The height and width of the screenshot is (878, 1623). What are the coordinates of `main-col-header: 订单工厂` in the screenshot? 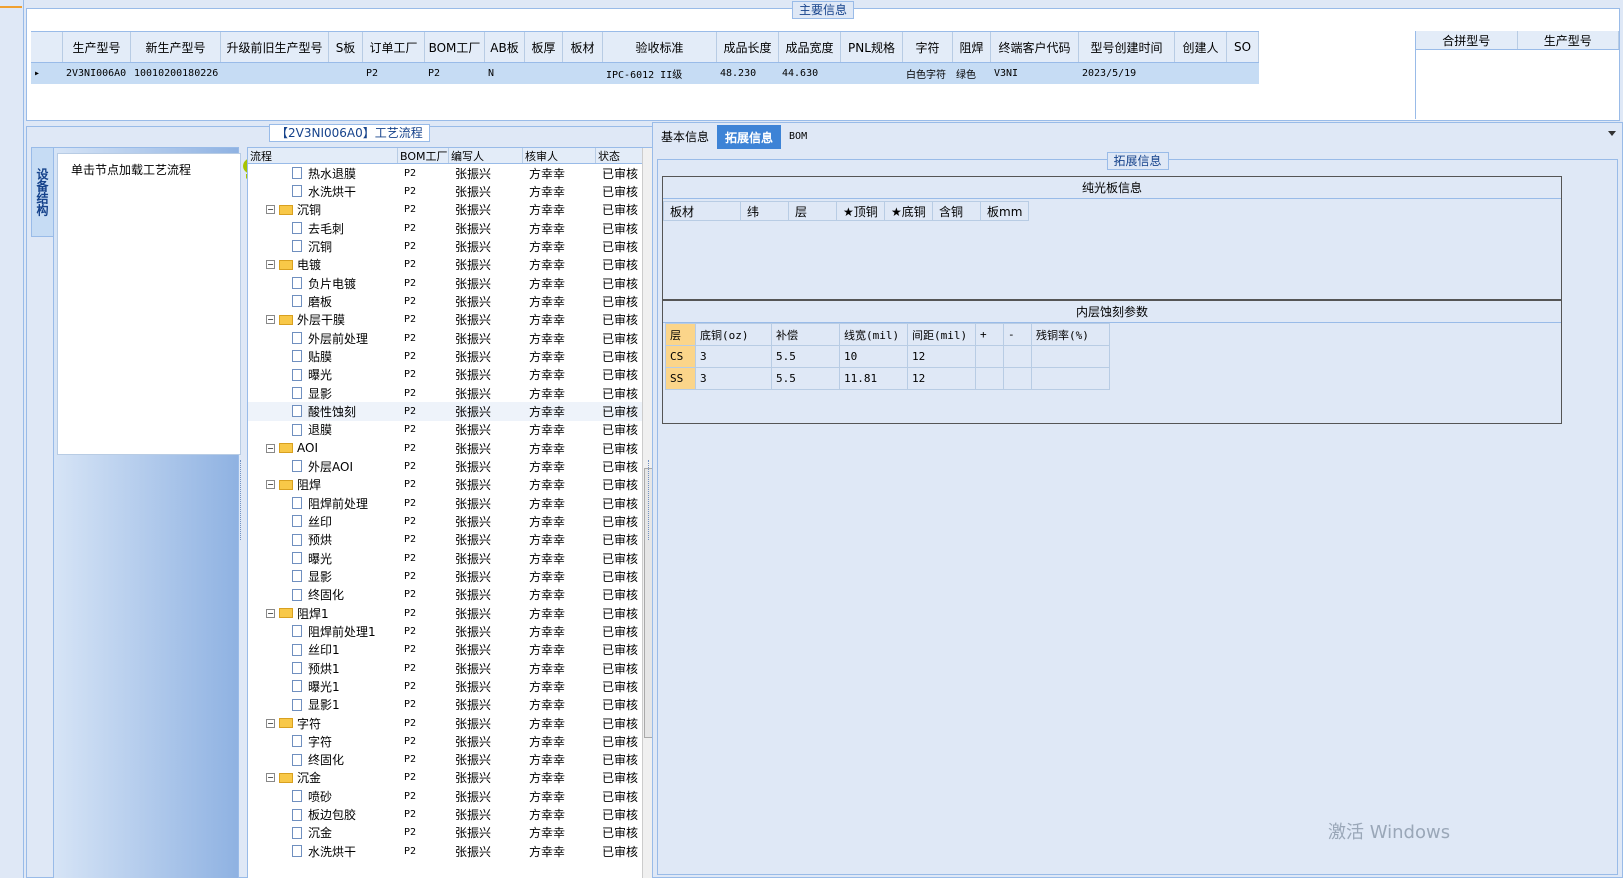 It's located at (394, 47).